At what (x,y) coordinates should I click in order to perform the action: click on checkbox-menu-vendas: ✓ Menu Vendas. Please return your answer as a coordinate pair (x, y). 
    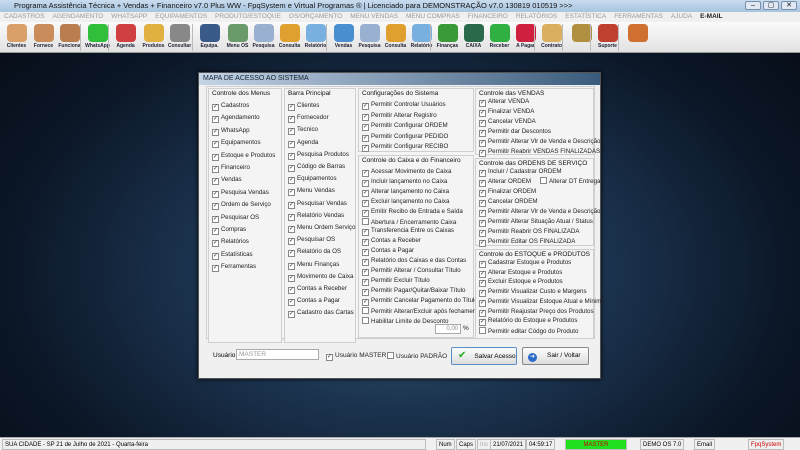
    Looking at the image, I should click on (311, 192).